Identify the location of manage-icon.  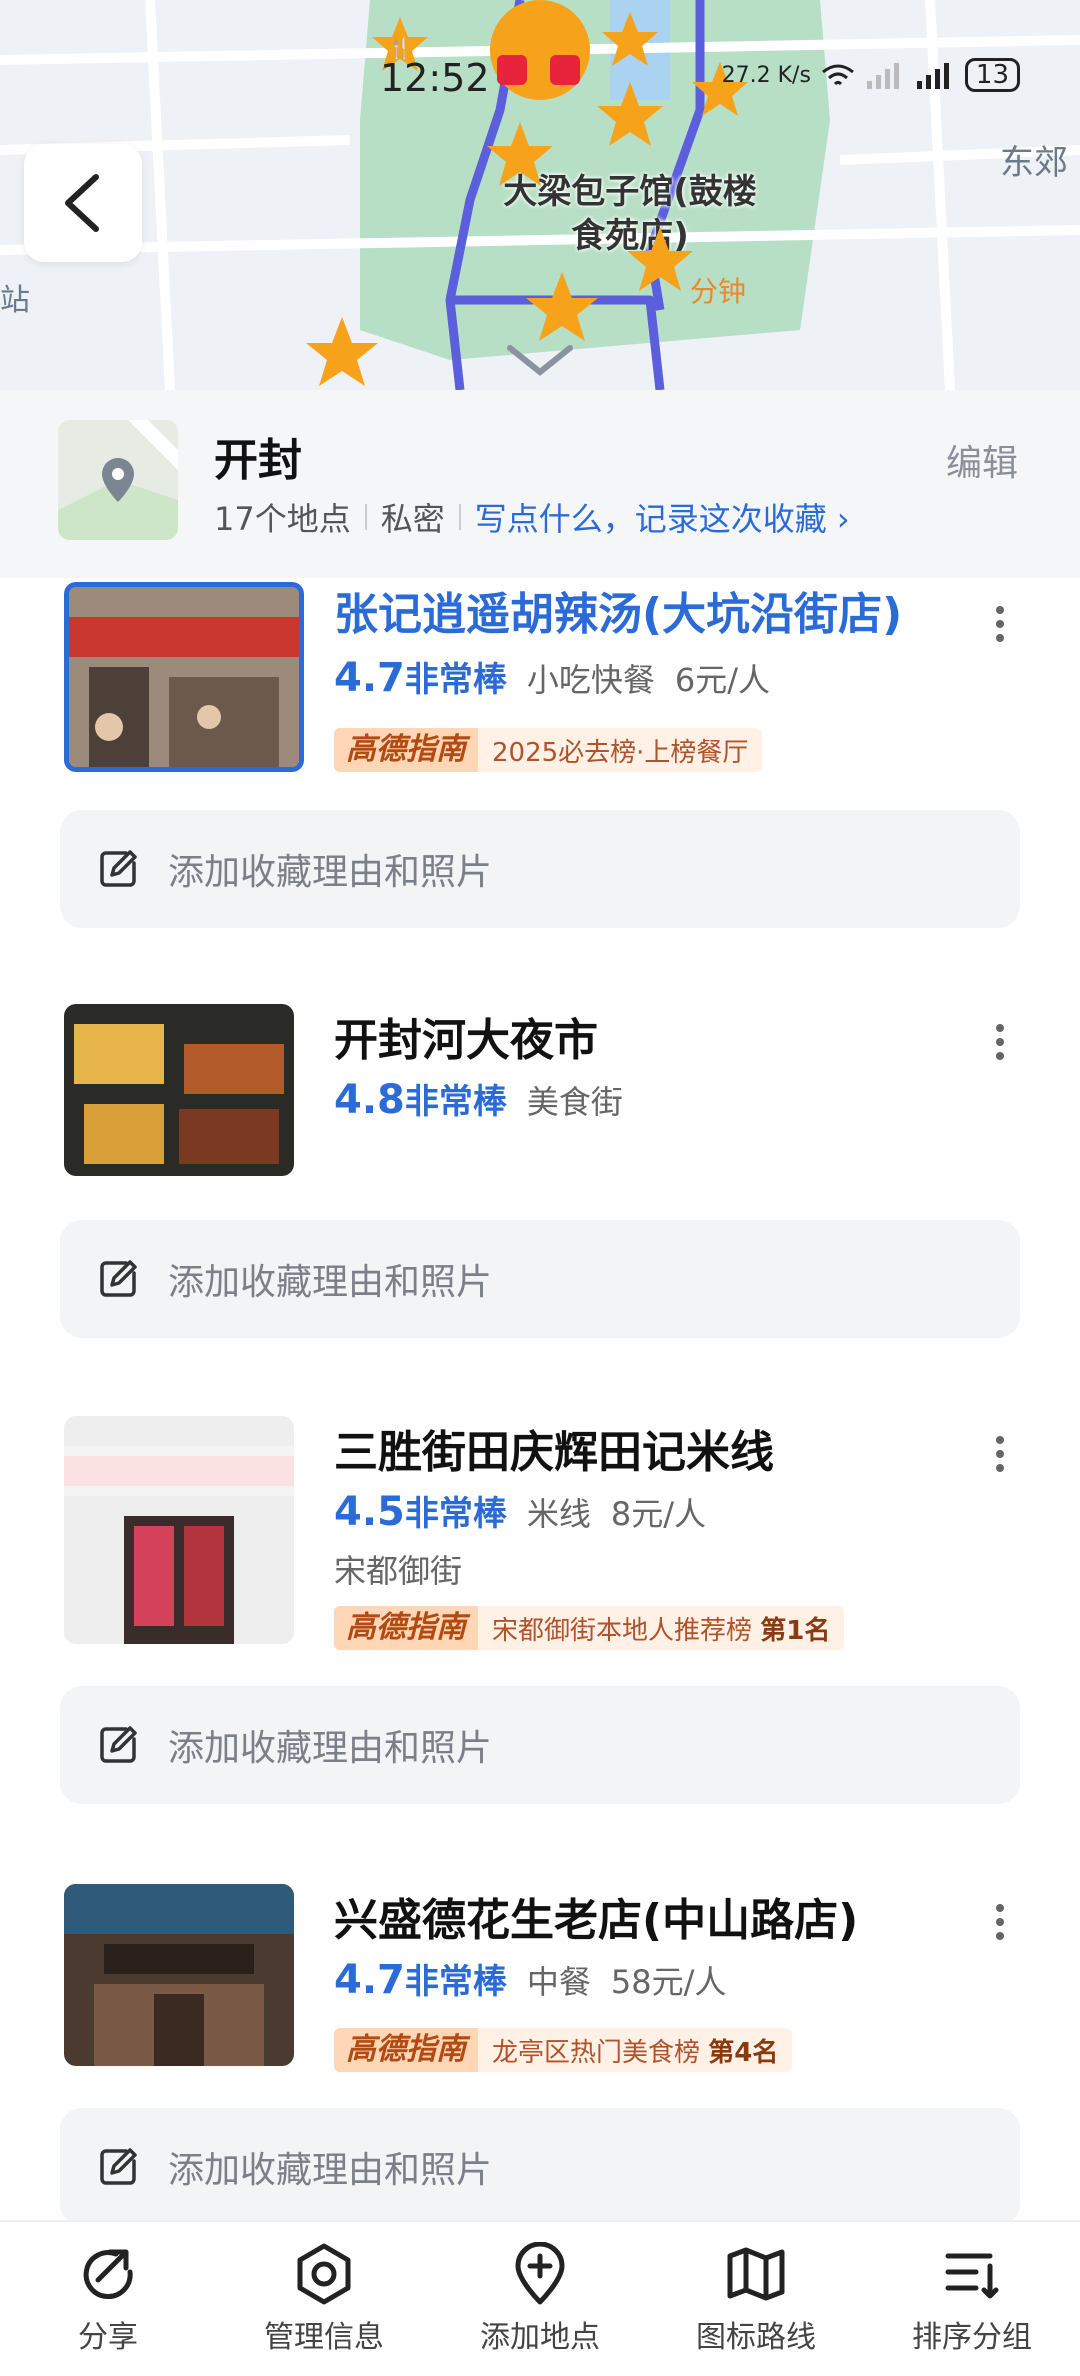
(324, 2274).